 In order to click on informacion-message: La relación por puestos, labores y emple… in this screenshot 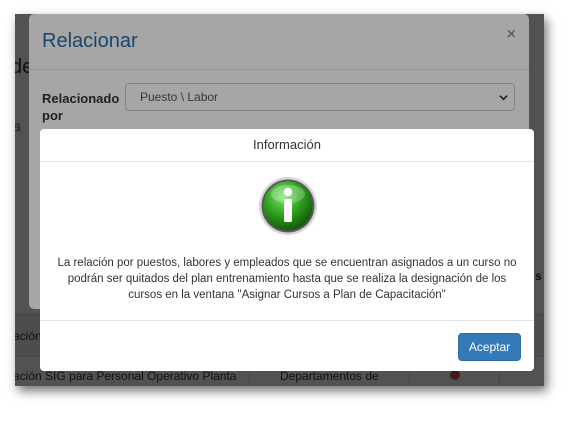, I will do `click(287, 279)`.